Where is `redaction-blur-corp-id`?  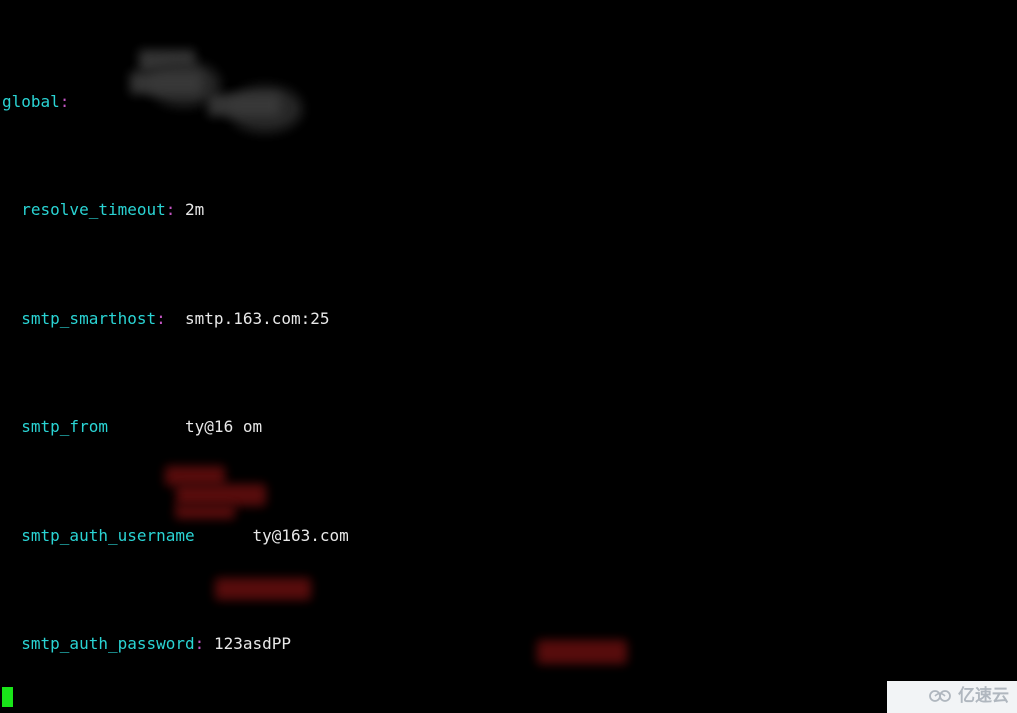
redaction-blur-corp-id is located at coordinates (263, 589).